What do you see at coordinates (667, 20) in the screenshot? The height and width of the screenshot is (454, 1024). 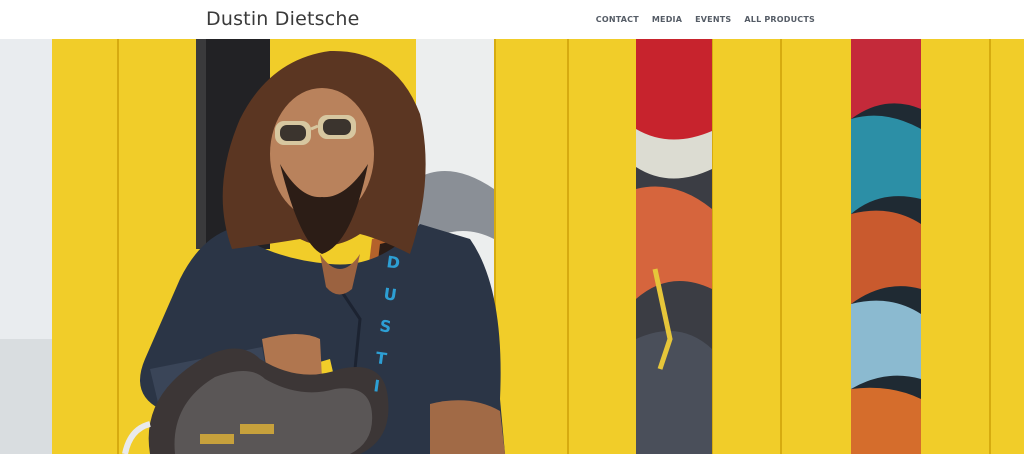 I see `nav-media: MEDIA` at bounding box center [667, 20].